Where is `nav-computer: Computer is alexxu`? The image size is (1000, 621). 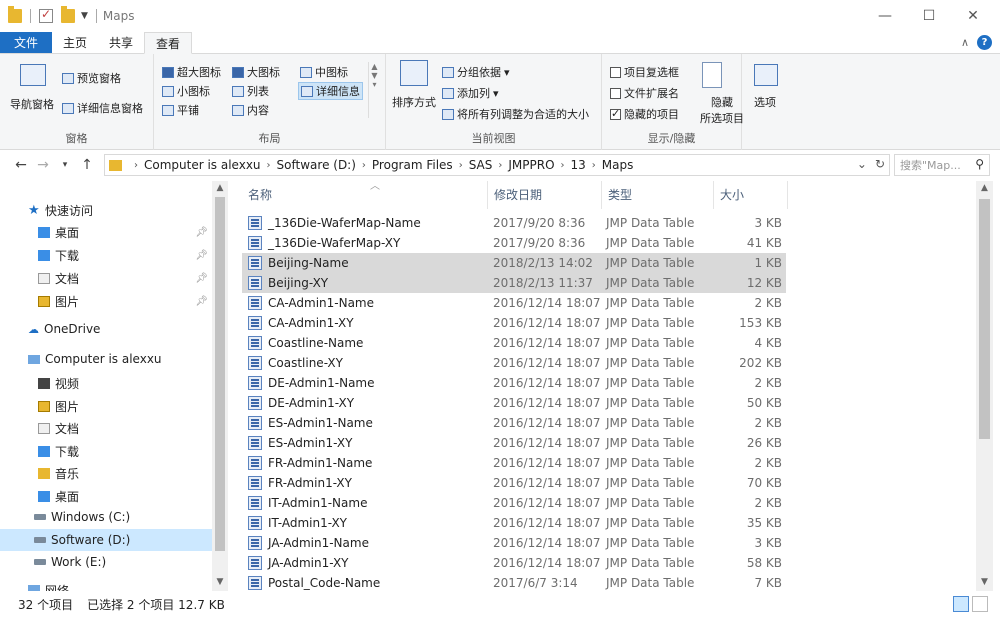
nav-computer: Computer is alexxu is located at coordinates (95, 359).